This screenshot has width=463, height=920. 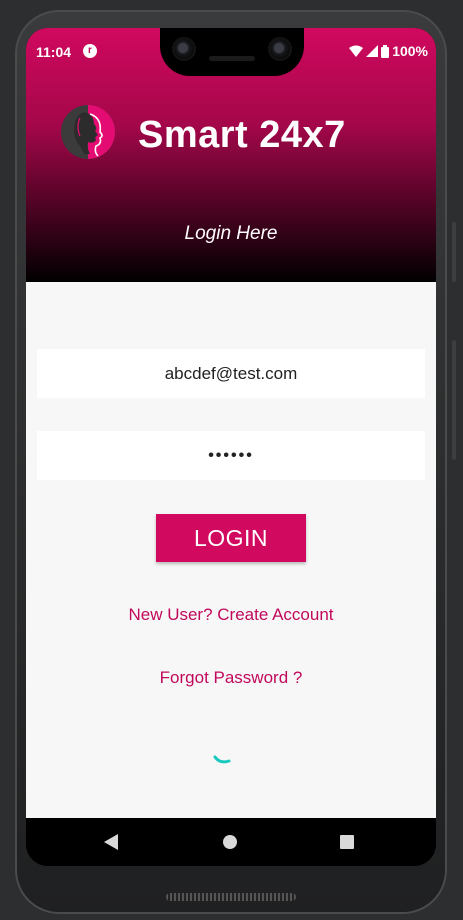 I want to click on home-icon, so click(x=230, y=842).